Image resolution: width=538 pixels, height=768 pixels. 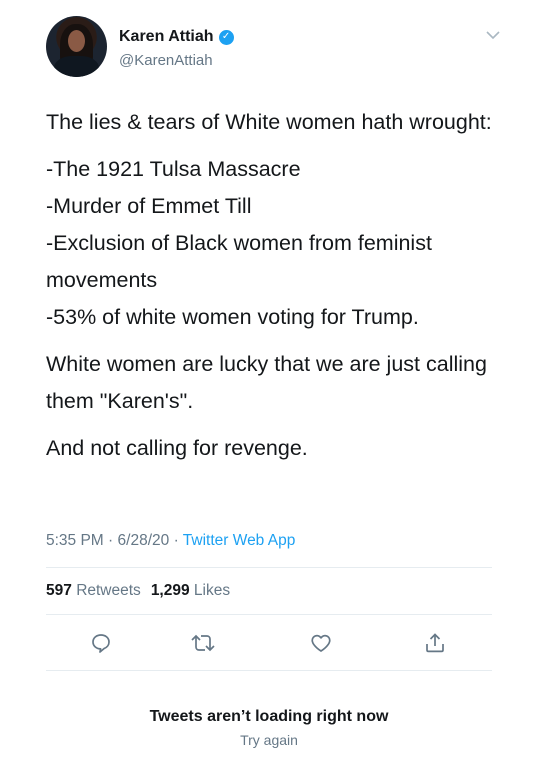 I want to click on tweet-line: -53% of white women voting for Trump., so click(x=232, y=317).